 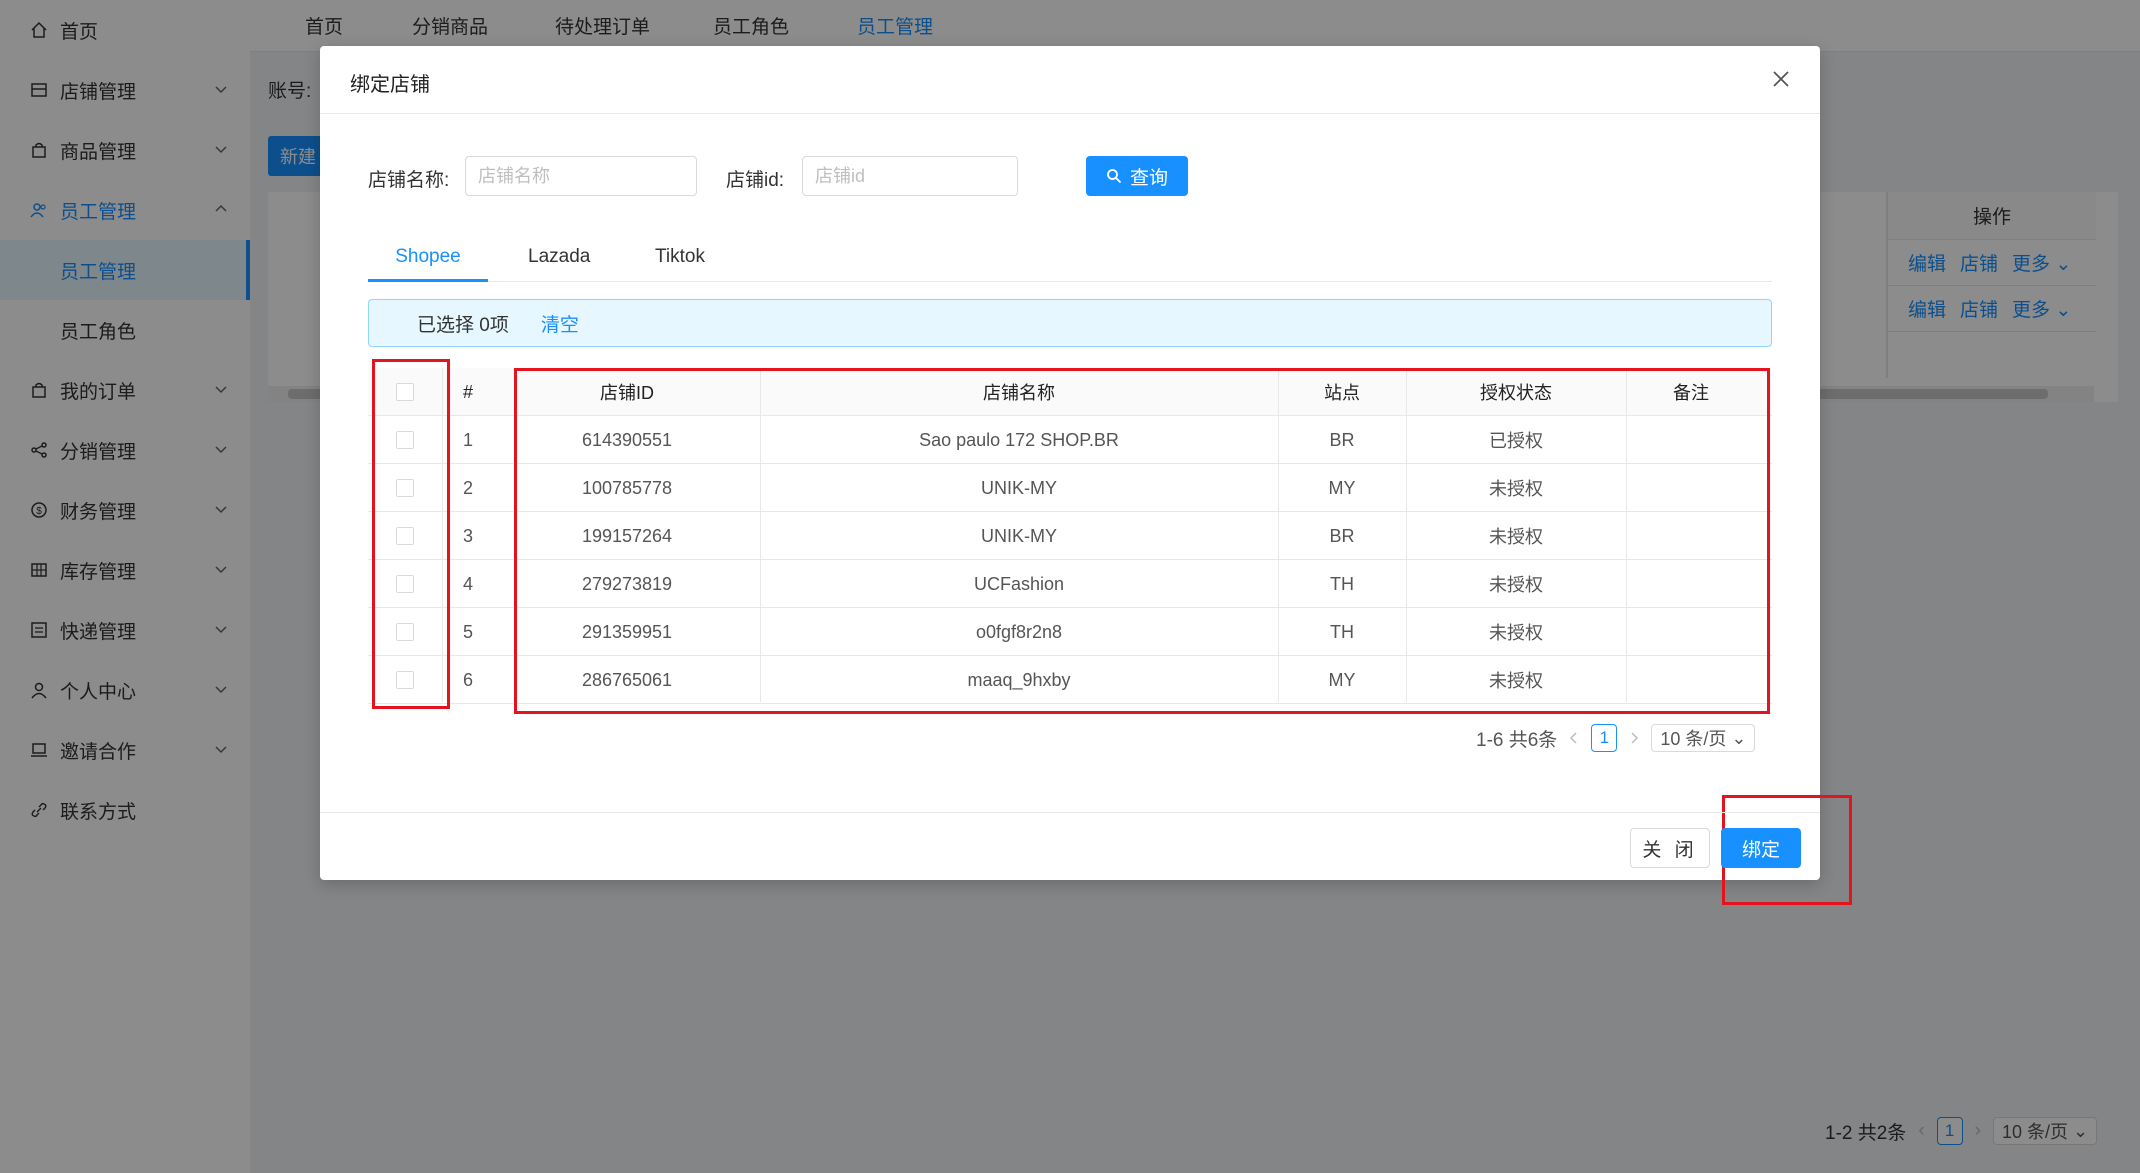 What do you see at coordinates (559, 257) in the screenshot?
I see `tab-lazada: Lazada` at bounding box center [559, 257].